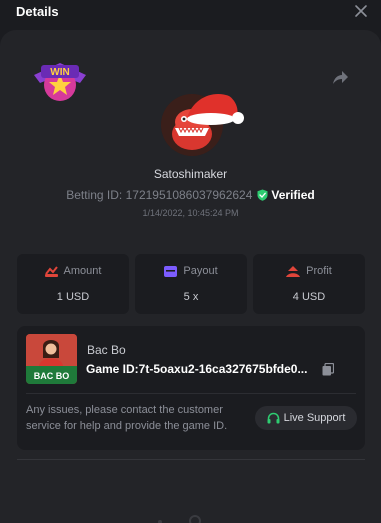 This screenshot has height=523, width=381. I want to click on close-icon, so click(361, 11).